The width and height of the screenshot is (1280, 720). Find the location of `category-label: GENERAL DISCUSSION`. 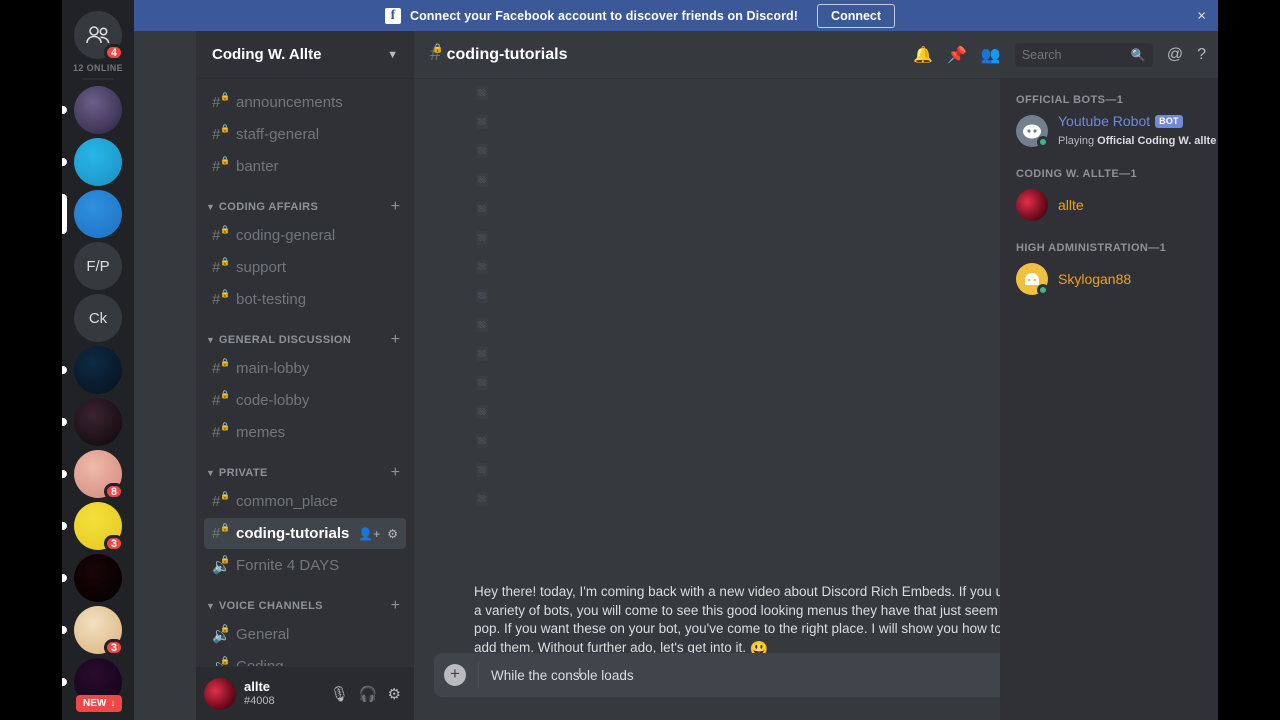

category-label: GENERAL DISCUSSION is located at coordinates (285, 340).